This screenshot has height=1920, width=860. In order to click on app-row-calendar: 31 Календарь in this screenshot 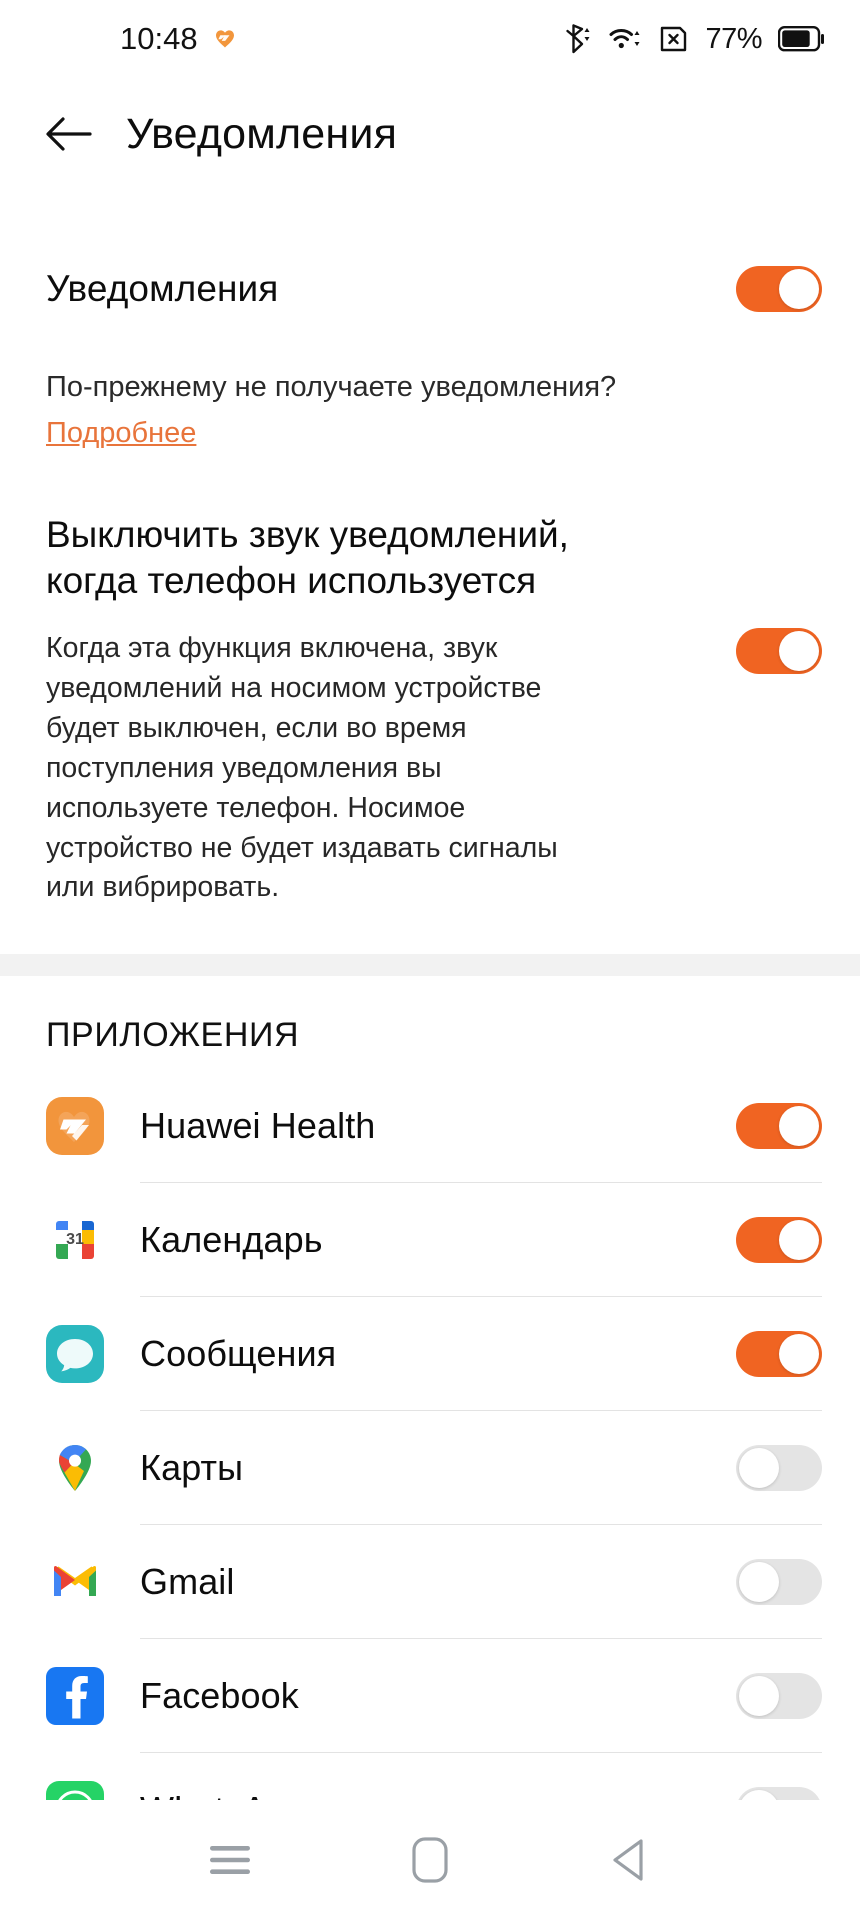, I will do `click(453, 1240)`.